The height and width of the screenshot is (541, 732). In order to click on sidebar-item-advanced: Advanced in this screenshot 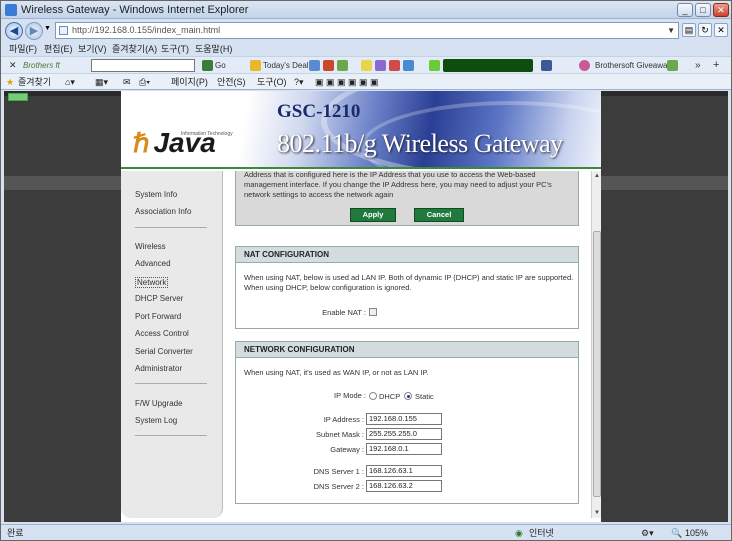, I will do `click(153, 263)`.